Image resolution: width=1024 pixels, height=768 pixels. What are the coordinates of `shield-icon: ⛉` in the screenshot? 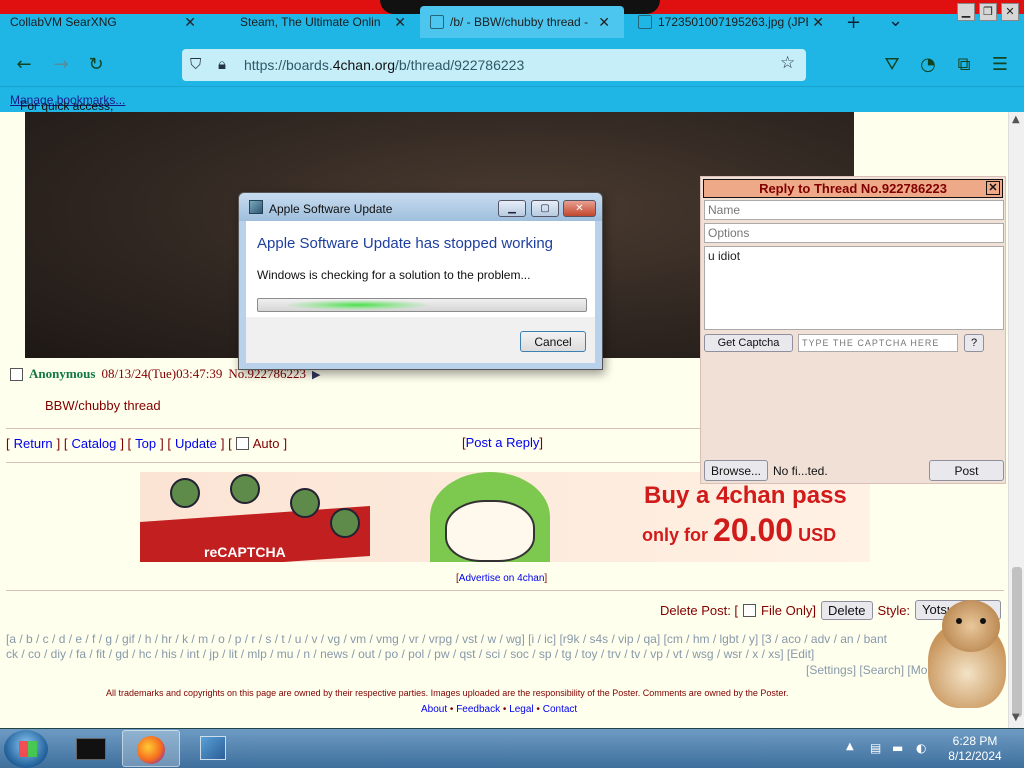 It's located at (195, 64).